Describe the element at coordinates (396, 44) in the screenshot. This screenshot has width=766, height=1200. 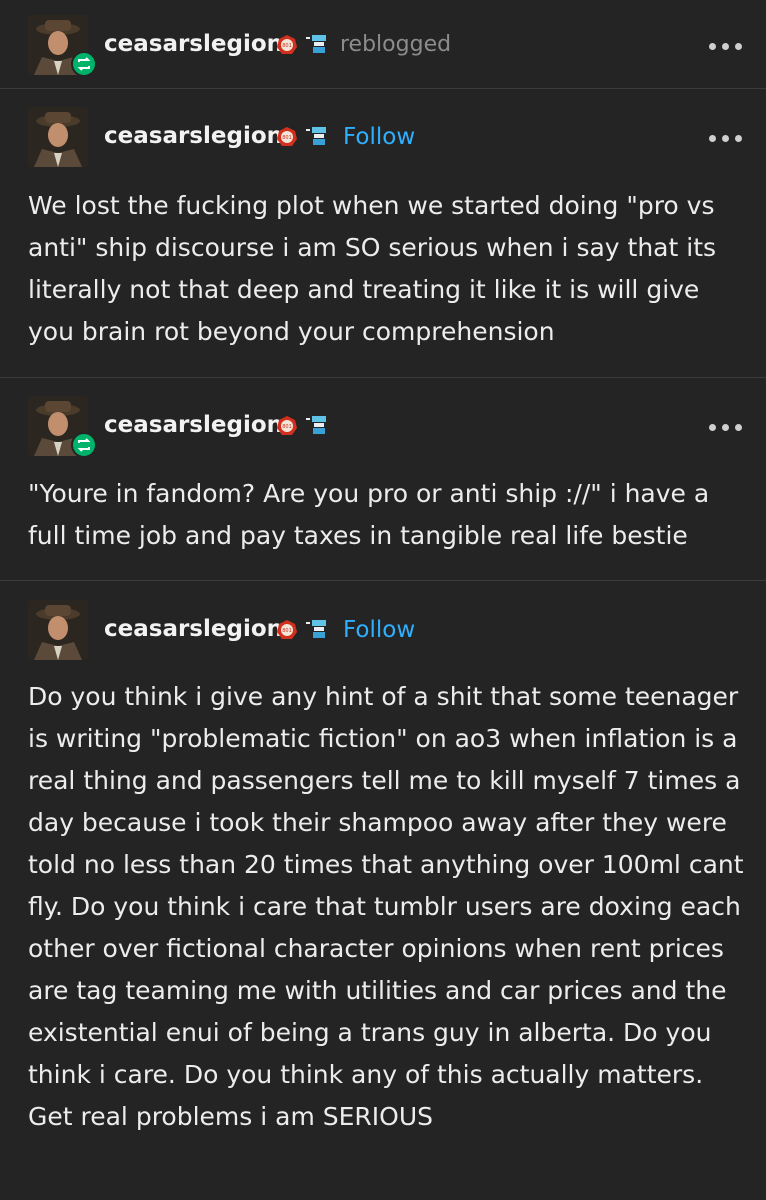
I see `reblogged-label: reblogged` at that location.